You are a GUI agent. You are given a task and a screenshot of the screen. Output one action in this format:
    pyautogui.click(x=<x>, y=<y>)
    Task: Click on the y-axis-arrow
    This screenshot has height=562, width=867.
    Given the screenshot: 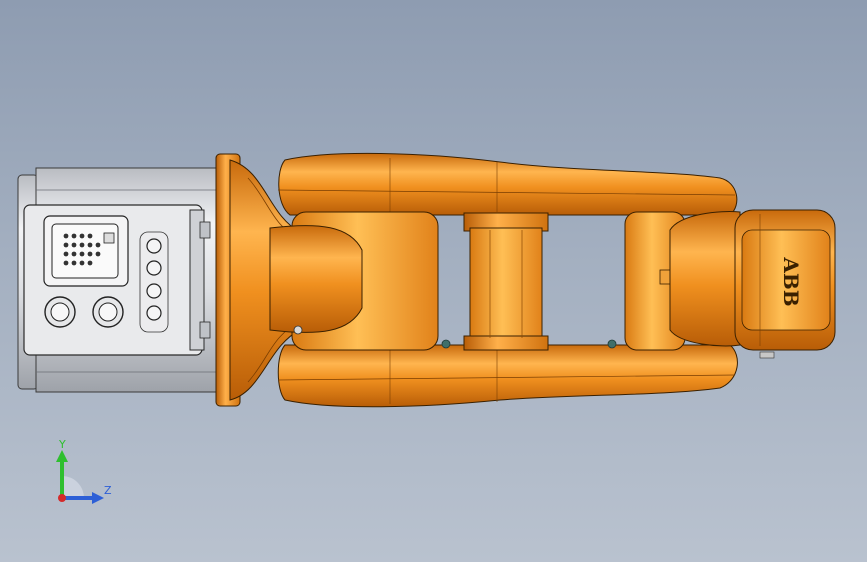 What is the action you would take?
    pyautogui.click(x=62, y=456)
    